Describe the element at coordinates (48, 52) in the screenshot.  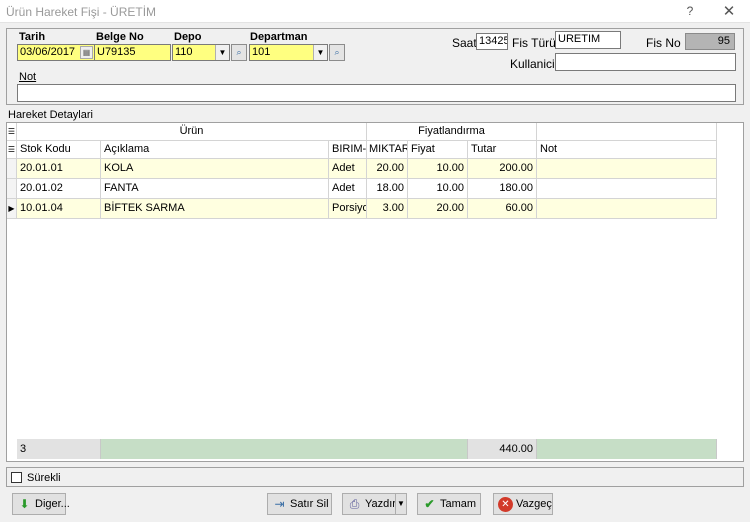
I see `tarih-value: 03/06/2017` at that location.